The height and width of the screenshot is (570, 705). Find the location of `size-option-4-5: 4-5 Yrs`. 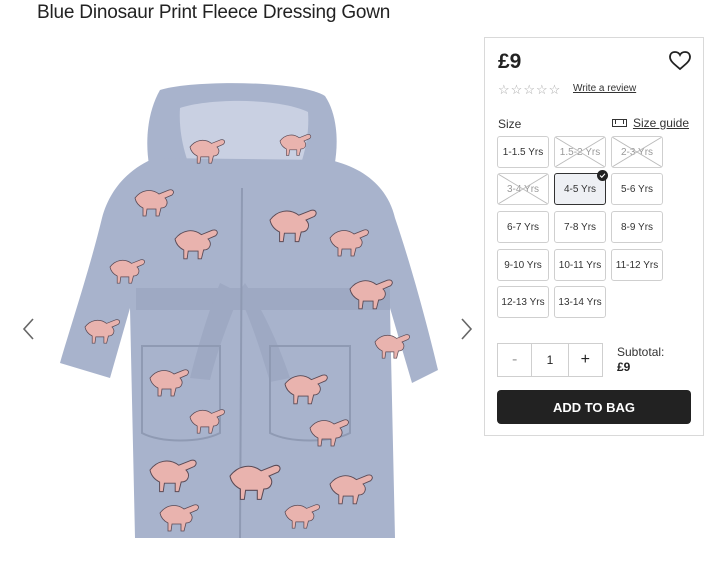

size-option-4-5: 4-5 Yrs is located at coordinates (581, 187).